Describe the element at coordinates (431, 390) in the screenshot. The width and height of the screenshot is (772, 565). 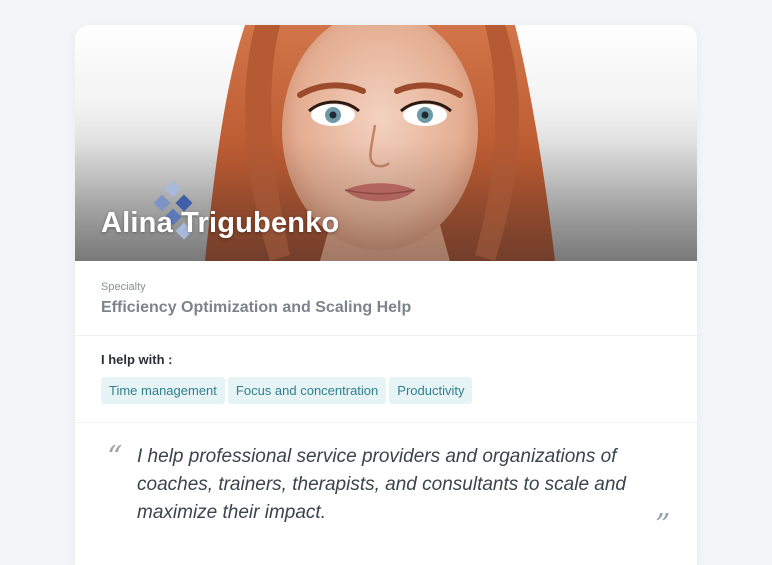
I see `tag-productivity: Productivity` at that location.